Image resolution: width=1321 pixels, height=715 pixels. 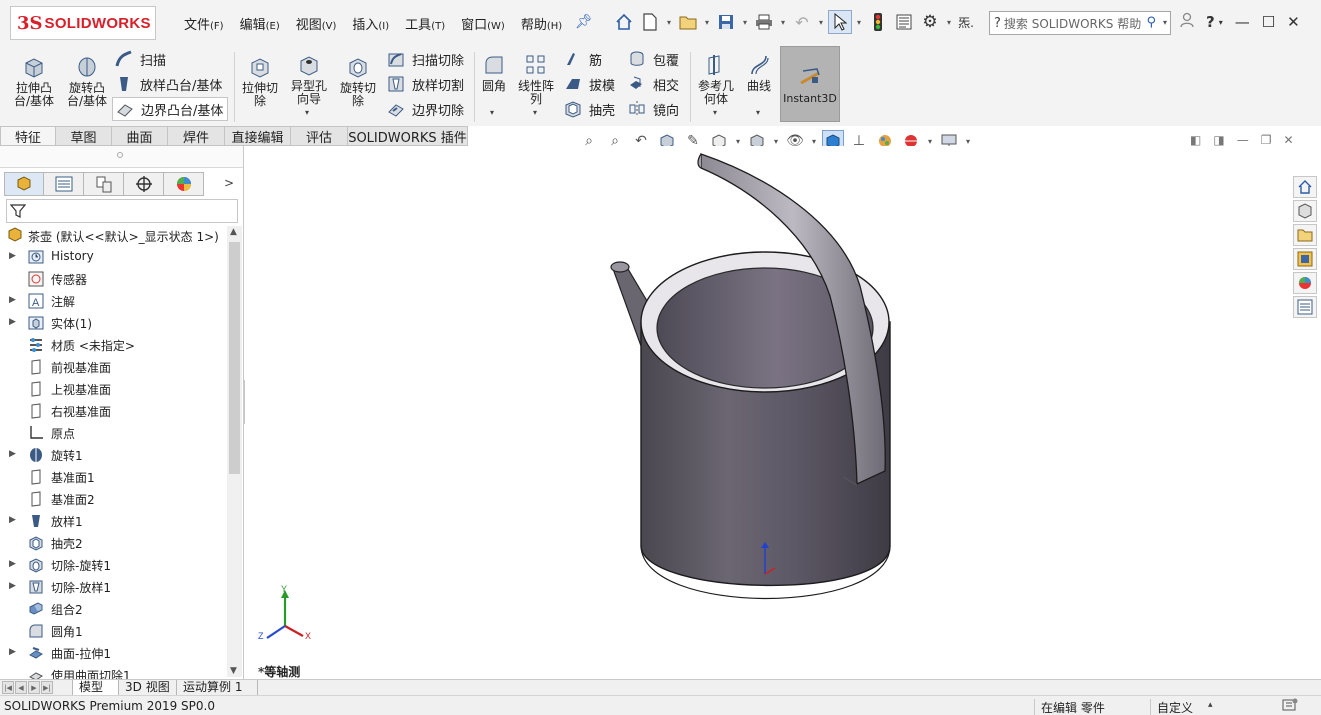 I want to click on apply-scene-dropdown-icon: ▾, so click(x=930, y=141).